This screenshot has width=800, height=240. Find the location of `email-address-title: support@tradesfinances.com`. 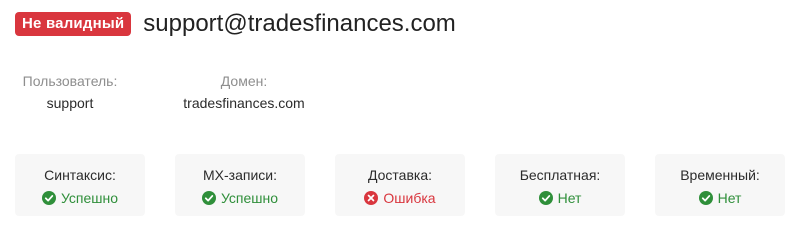

email-address-title: support@tradesfinances.com is located at coordinates (299, 23).